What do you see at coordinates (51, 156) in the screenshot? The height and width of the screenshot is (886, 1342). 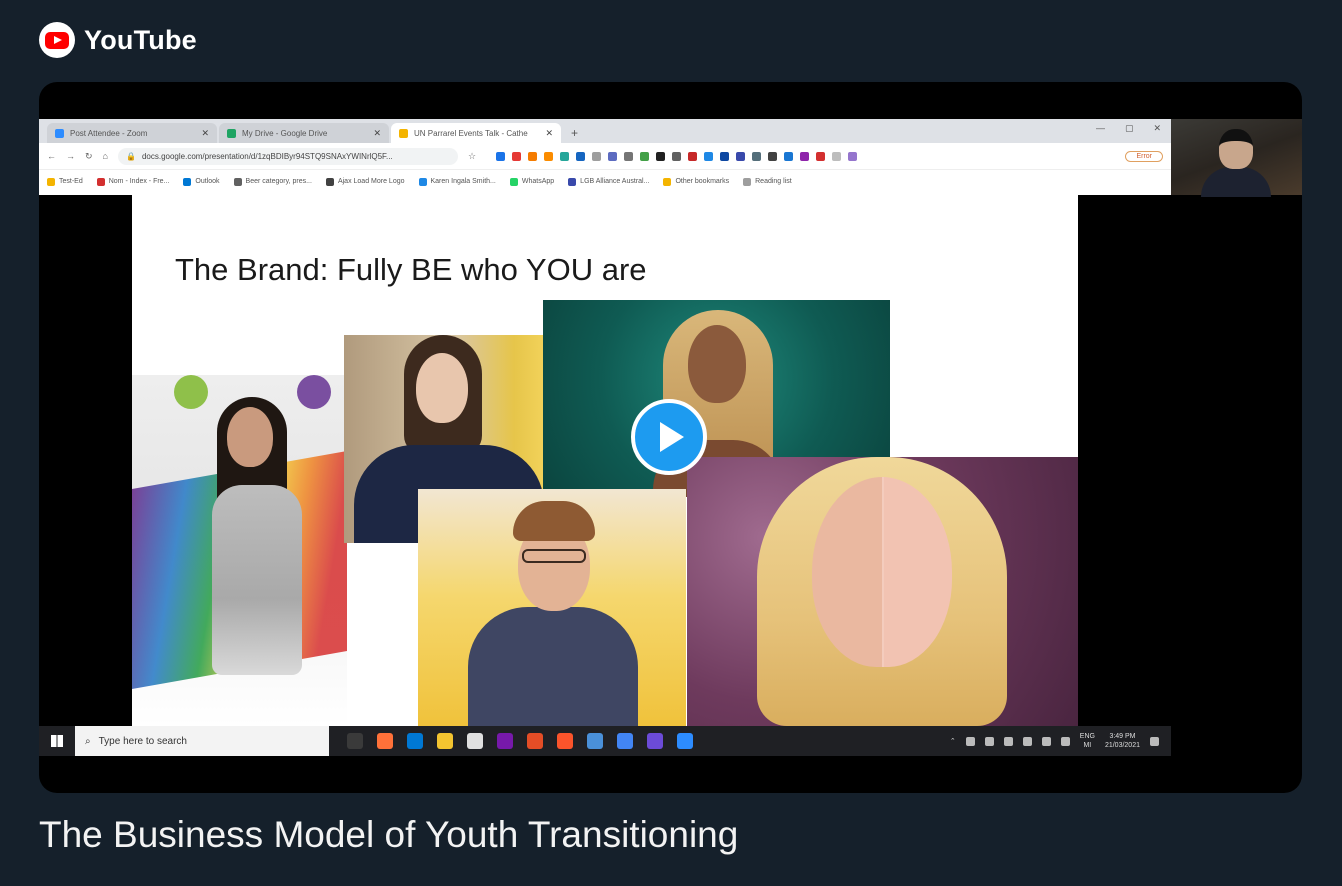 I see `back-icon: ←` at bounding box center [51, 156].